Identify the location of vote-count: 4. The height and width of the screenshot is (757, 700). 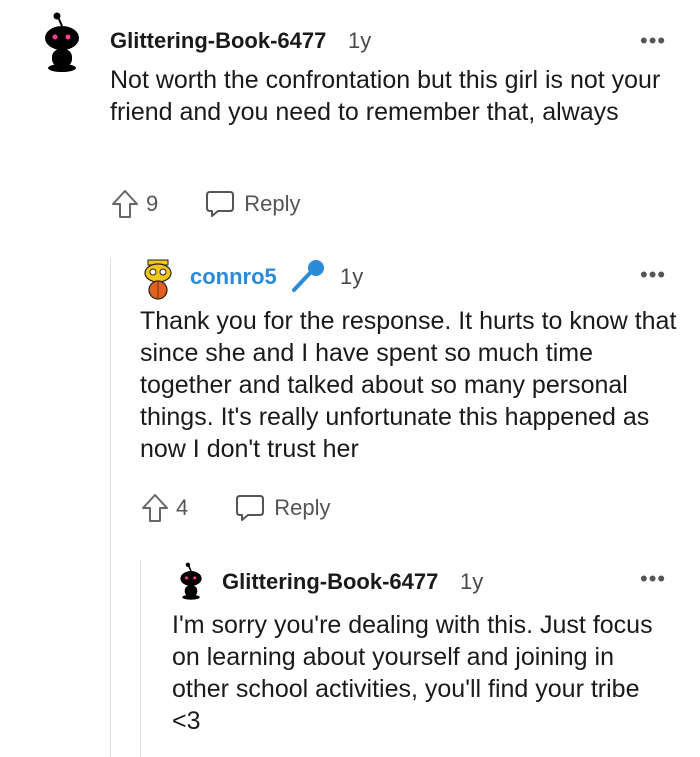
(182, 507).